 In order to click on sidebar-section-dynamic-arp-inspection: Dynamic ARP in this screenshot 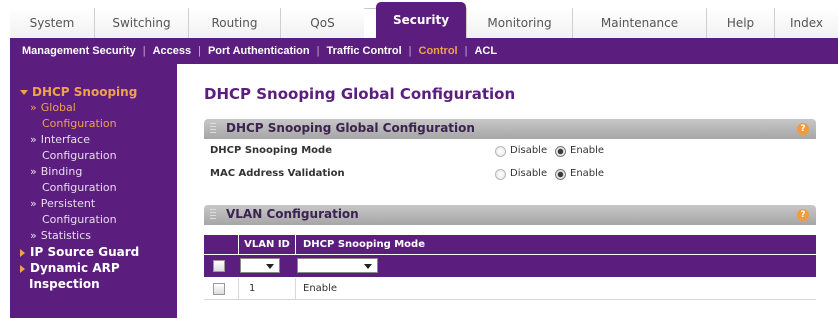, I will do `click(94, 268)`.